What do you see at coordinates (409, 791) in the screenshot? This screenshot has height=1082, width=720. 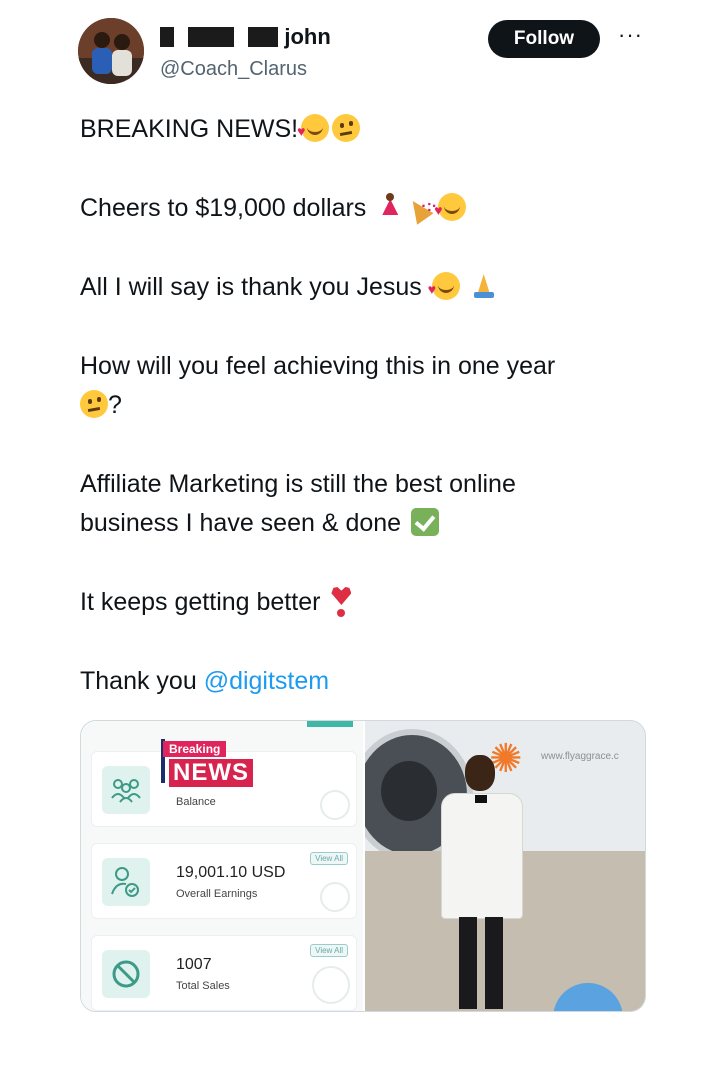 I see `engine-intake` at bounding box center [409, 791].